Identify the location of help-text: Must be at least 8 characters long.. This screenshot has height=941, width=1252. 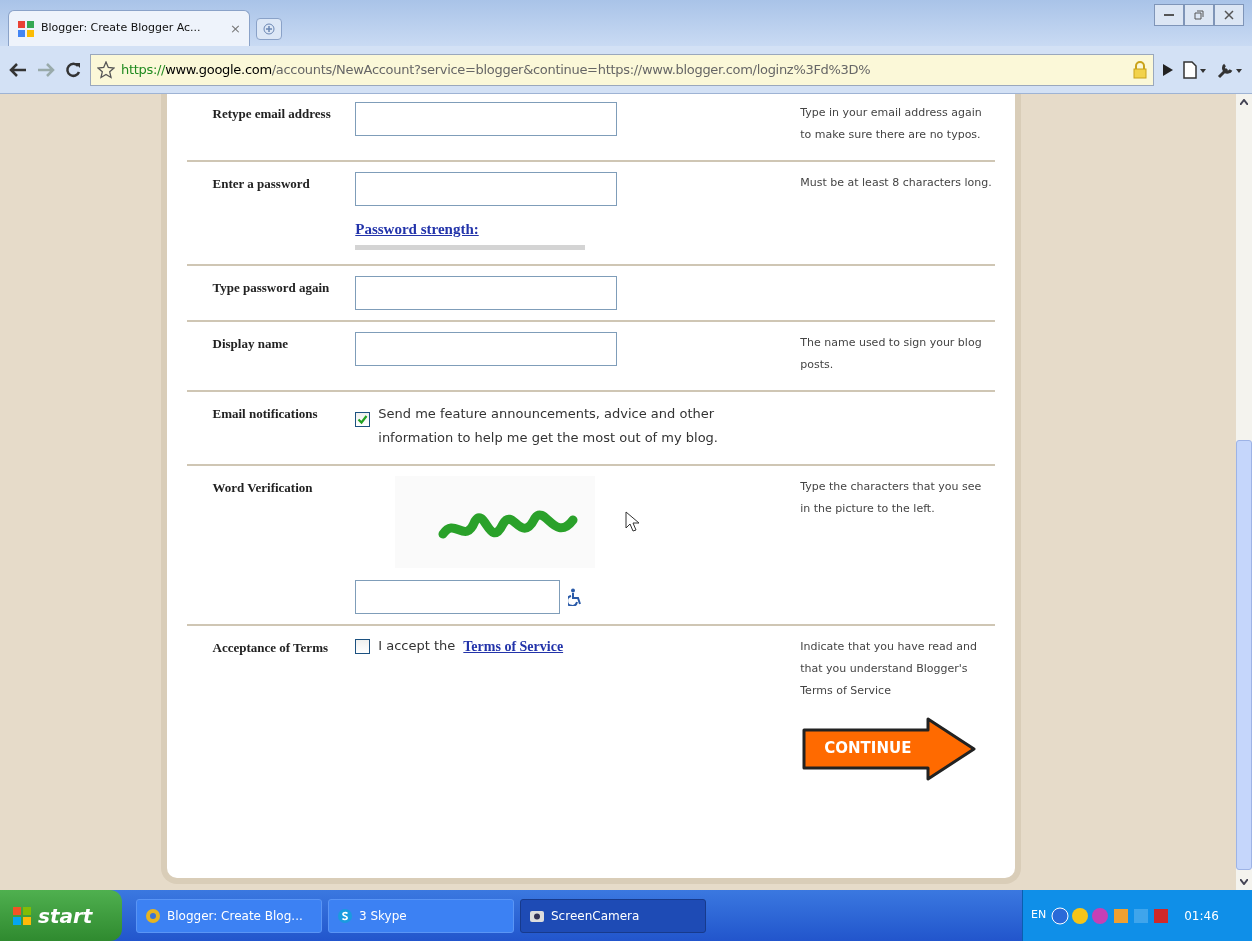
(896, 183).